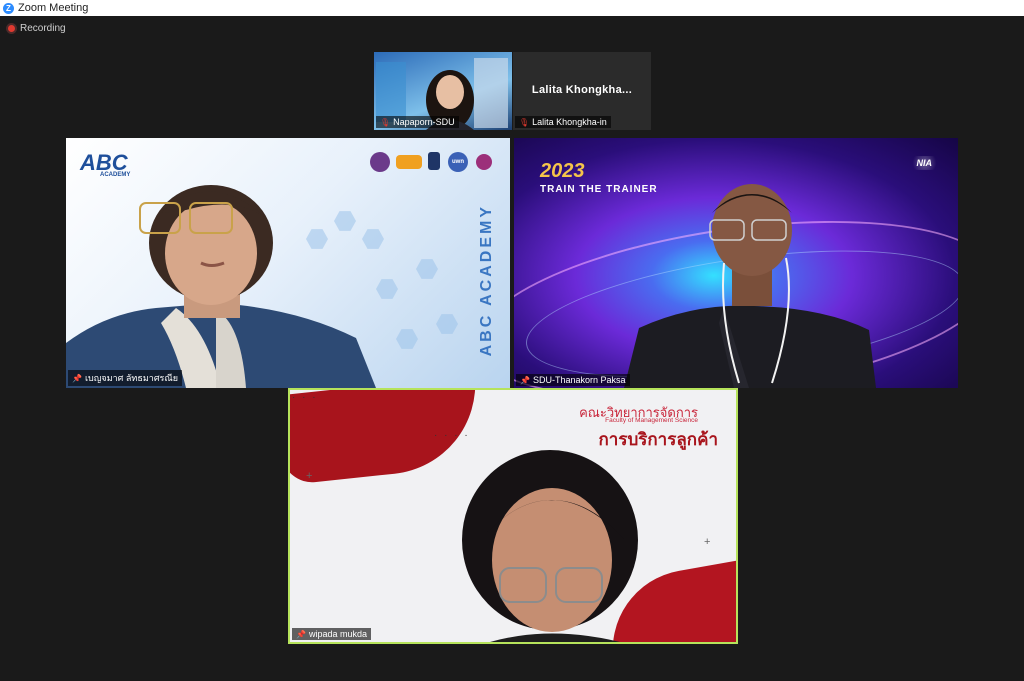 The height and width of the screenshot is (681, 1024). I want to click on window-title: Zoom Meeting, so click(53, 8).